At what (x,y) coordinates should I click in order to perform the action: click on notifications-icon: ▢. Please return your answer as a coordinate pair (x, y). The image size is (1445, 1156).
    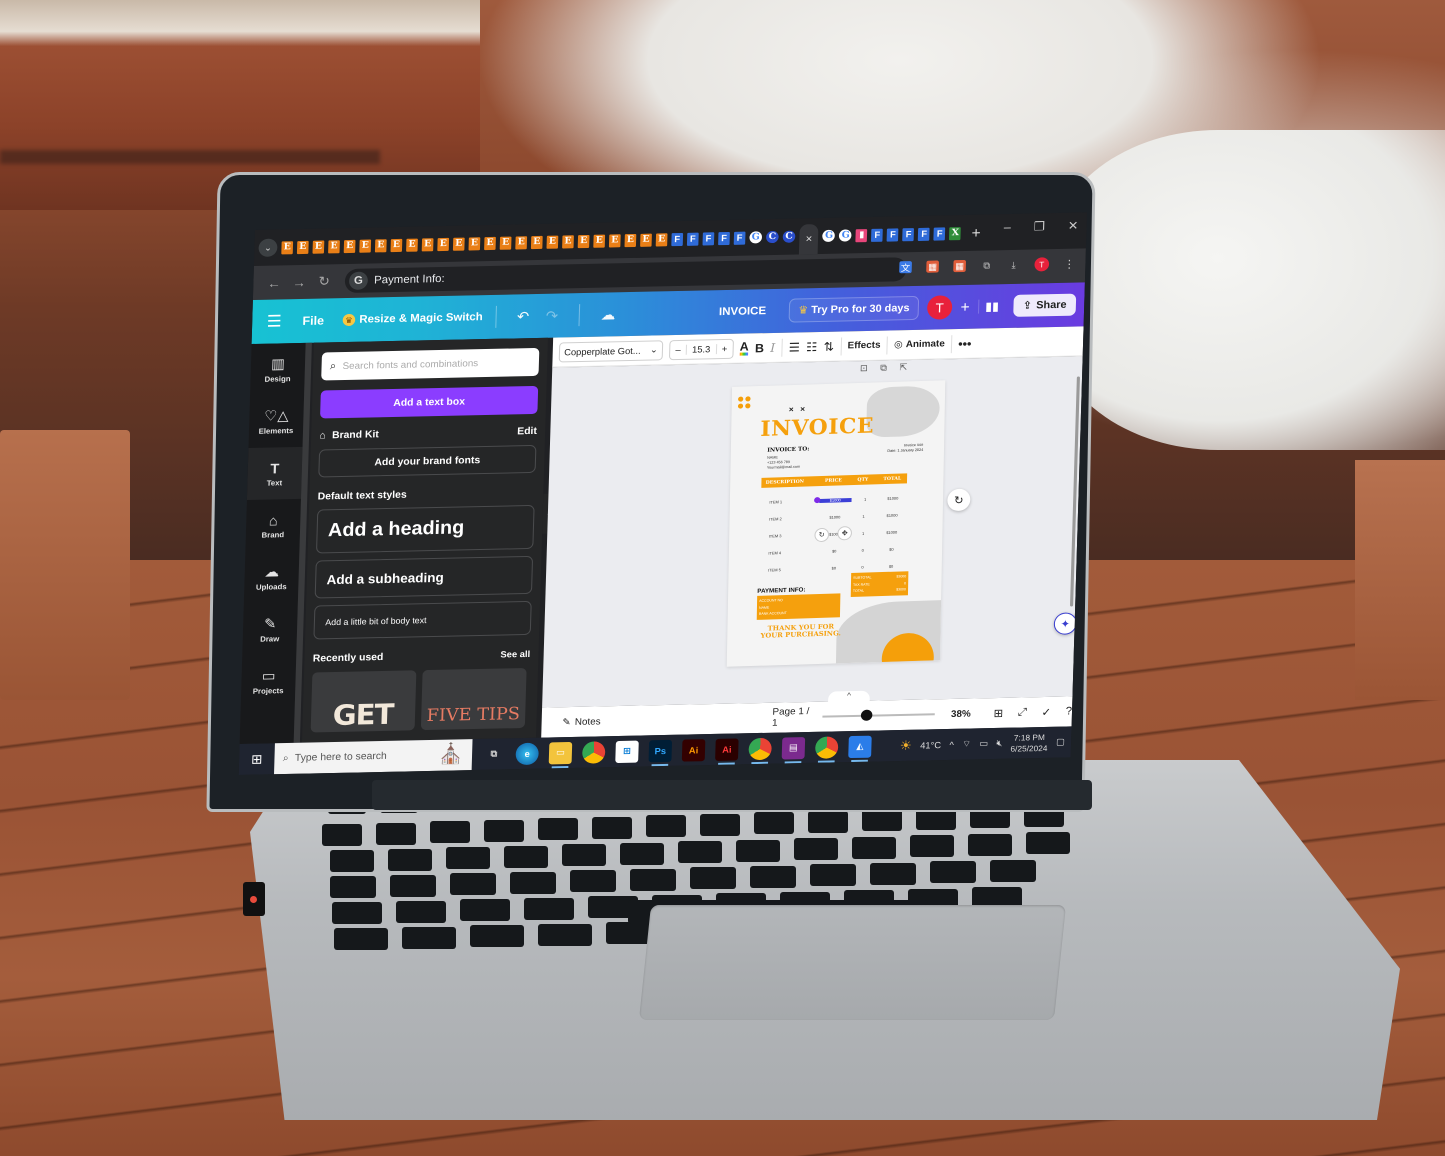
    Looking at the image, I should click on (1060, 742).